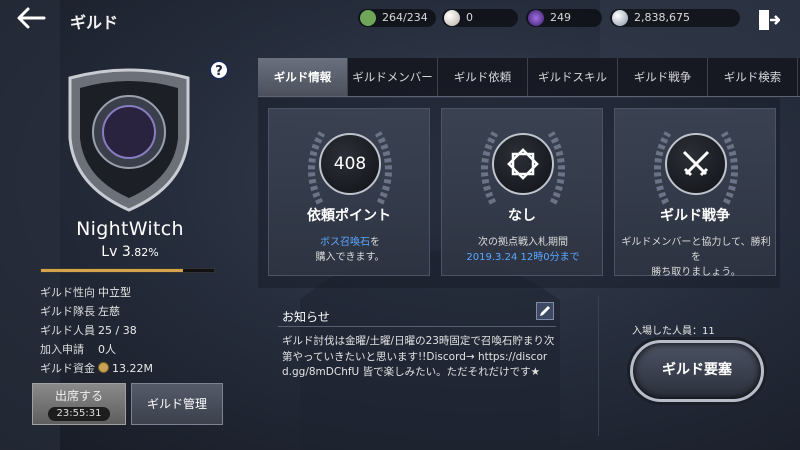 Image resolution: width=800 pixels, height=450 pixels. What do you see at coordinates (114, 292) in the screenshot?
I see `info-value: 中立型` at bounding box center [114, 292].